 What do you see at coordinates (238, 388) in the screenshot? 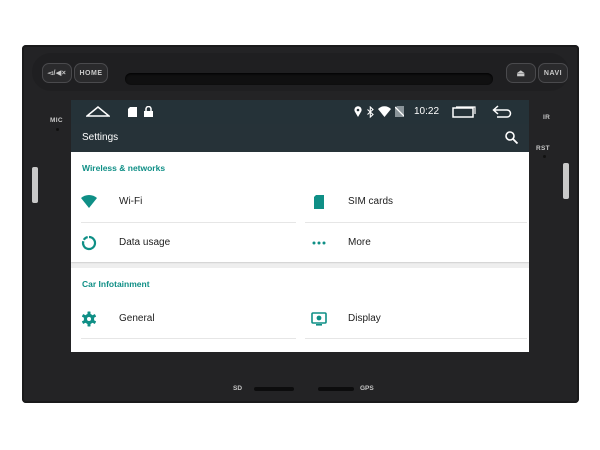
I see `sd-label: SD` at bounding box center [238, 388].